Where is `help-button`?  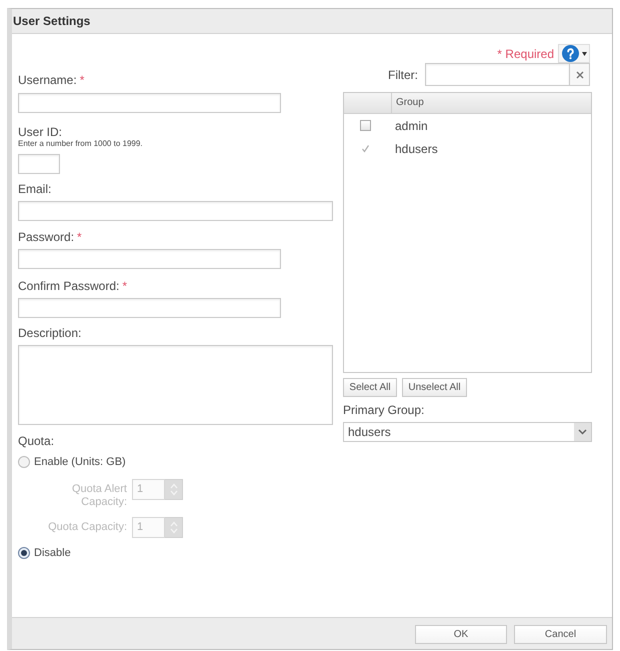
help-button is located at coordinates (574, 53).